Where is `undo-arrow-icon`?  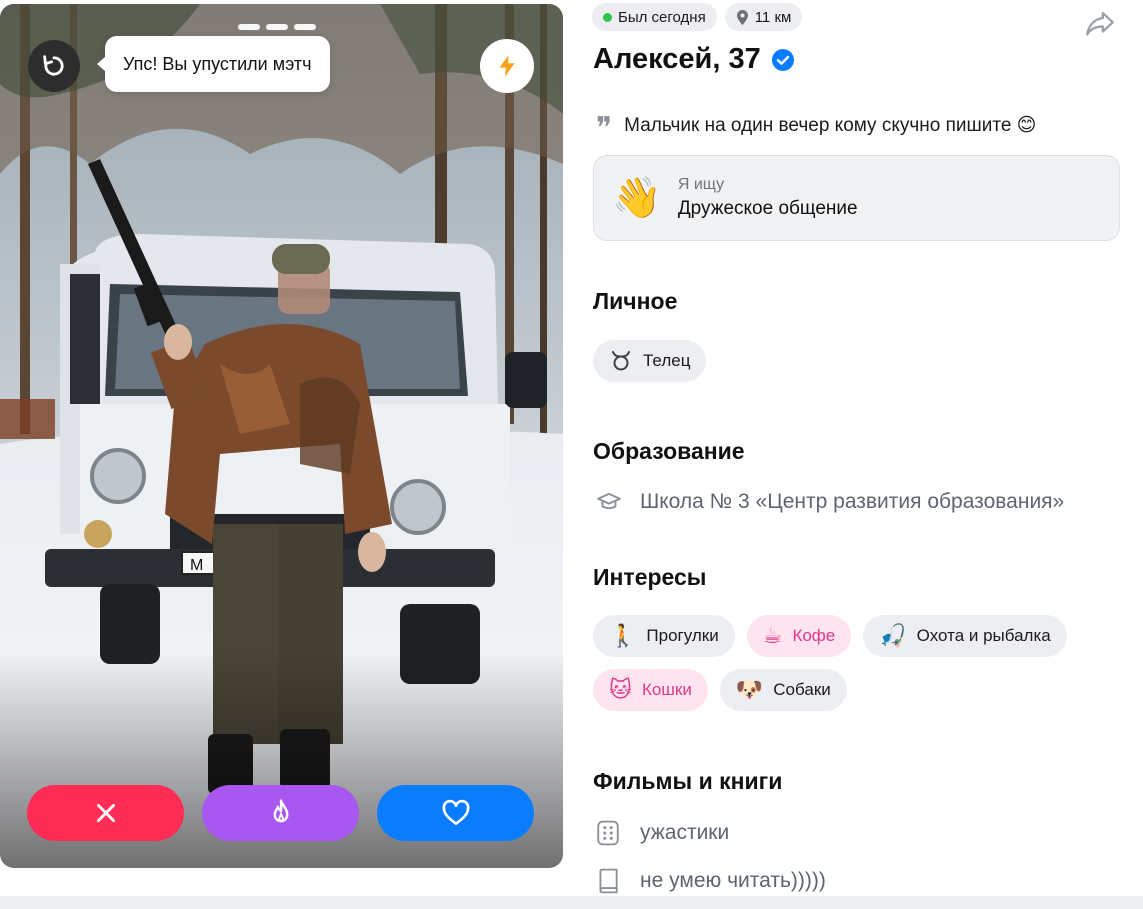 undo-arrow-icon is located at coordinates (53, 65).